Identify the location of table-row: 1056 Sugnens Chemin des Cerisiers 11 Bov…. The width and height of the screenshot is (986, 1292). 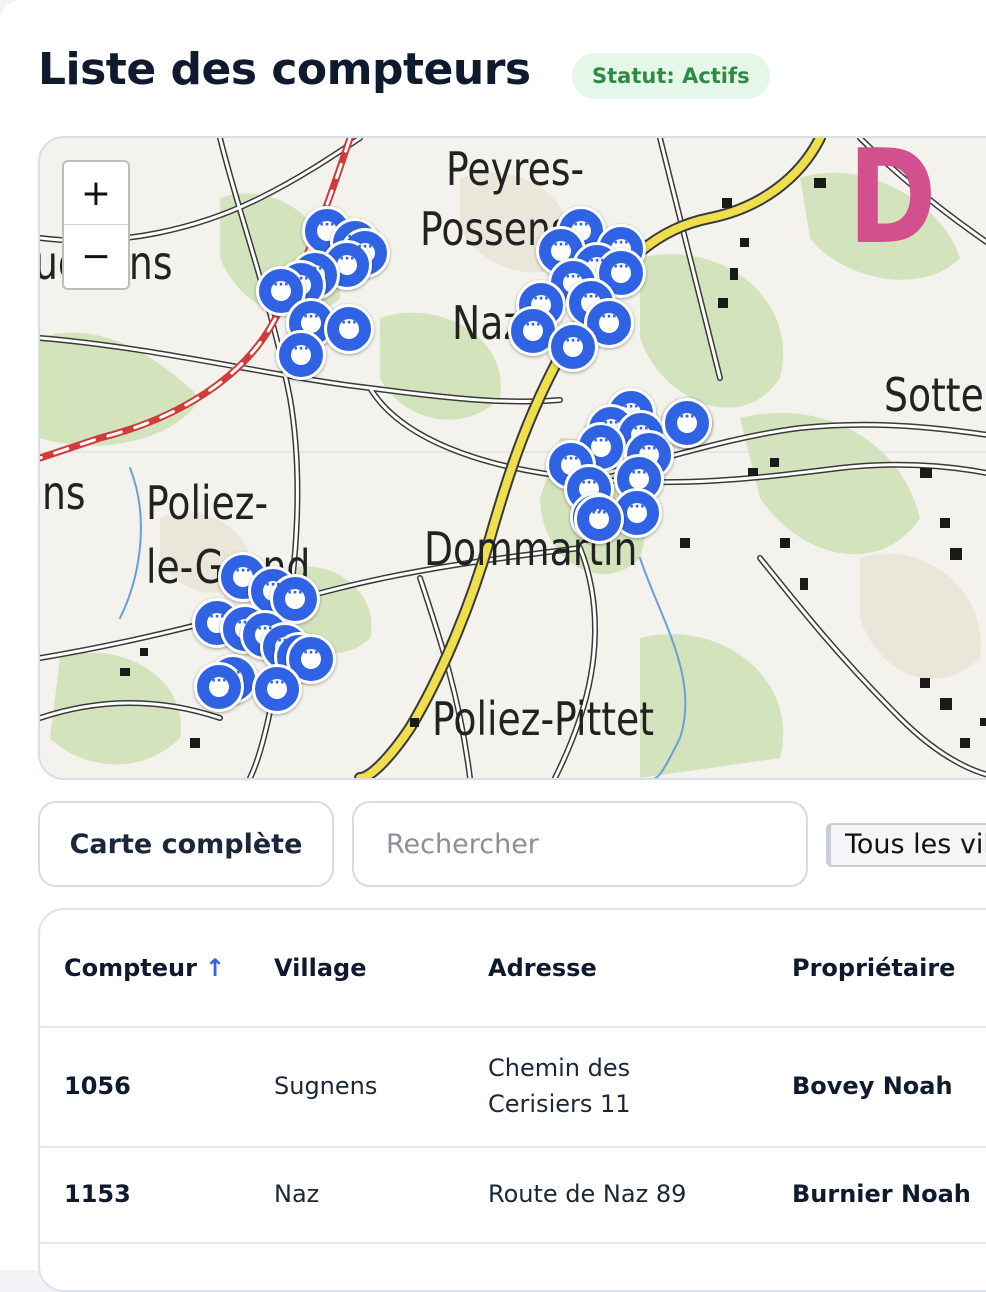
(513, 1086).